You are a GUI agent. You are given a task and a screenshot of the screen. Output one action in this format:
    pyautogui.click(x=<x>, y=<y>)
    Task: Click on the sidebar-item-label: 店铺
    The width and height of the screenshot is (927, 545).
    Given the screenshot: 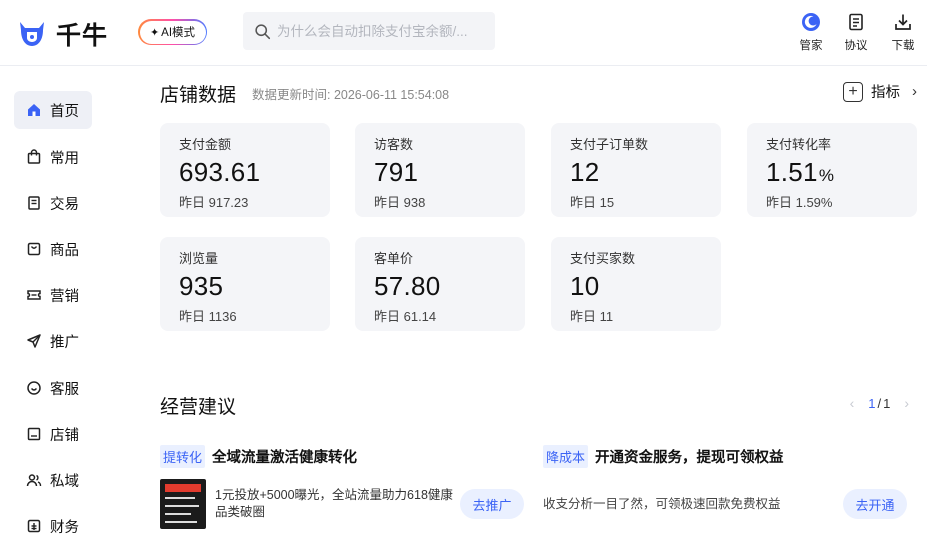 What is the action you would take?
    pyautogui.click(x=64, y=435)
    